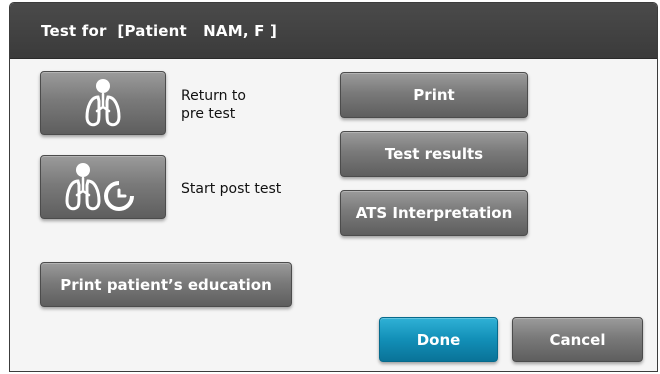 The image size is (660, 374). I want to click on cancel-button: Cancel, so click(577, 339).